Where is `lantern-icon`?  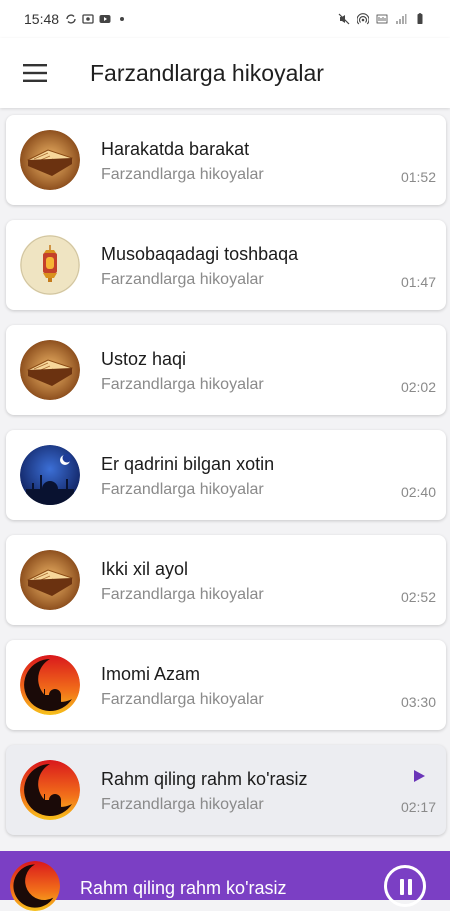 lantern-icon is located at coordinates (50, 265).